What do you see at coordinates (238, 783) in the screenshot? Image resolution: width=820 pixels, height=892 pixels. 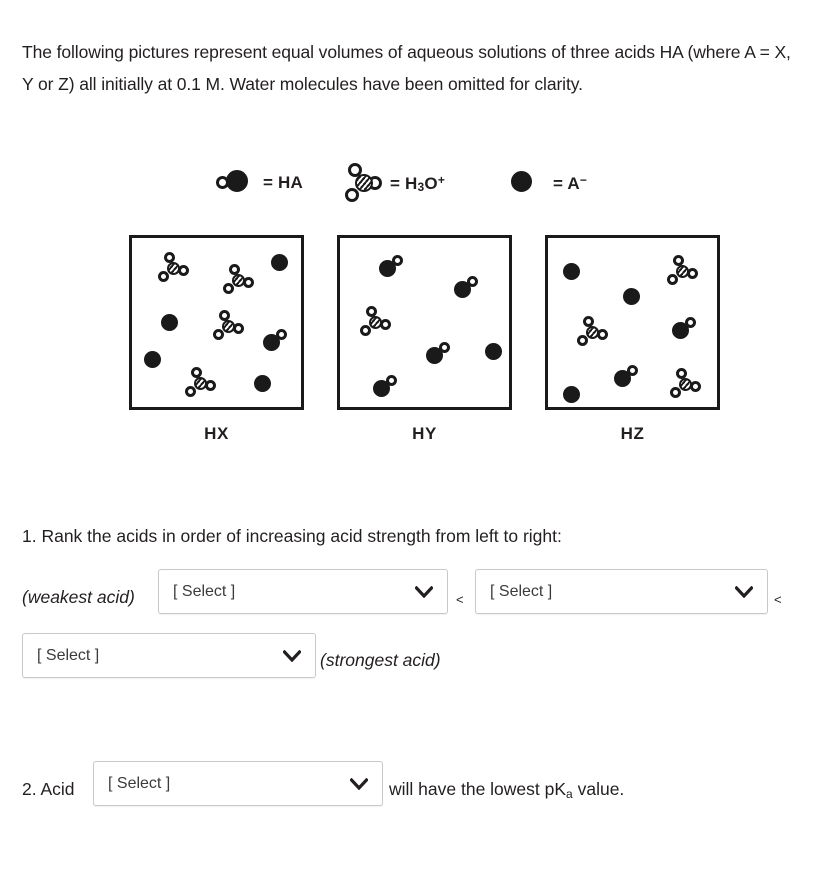 I see `lowest-pka-select: [ Select ]` at bounding box center [238, 783].